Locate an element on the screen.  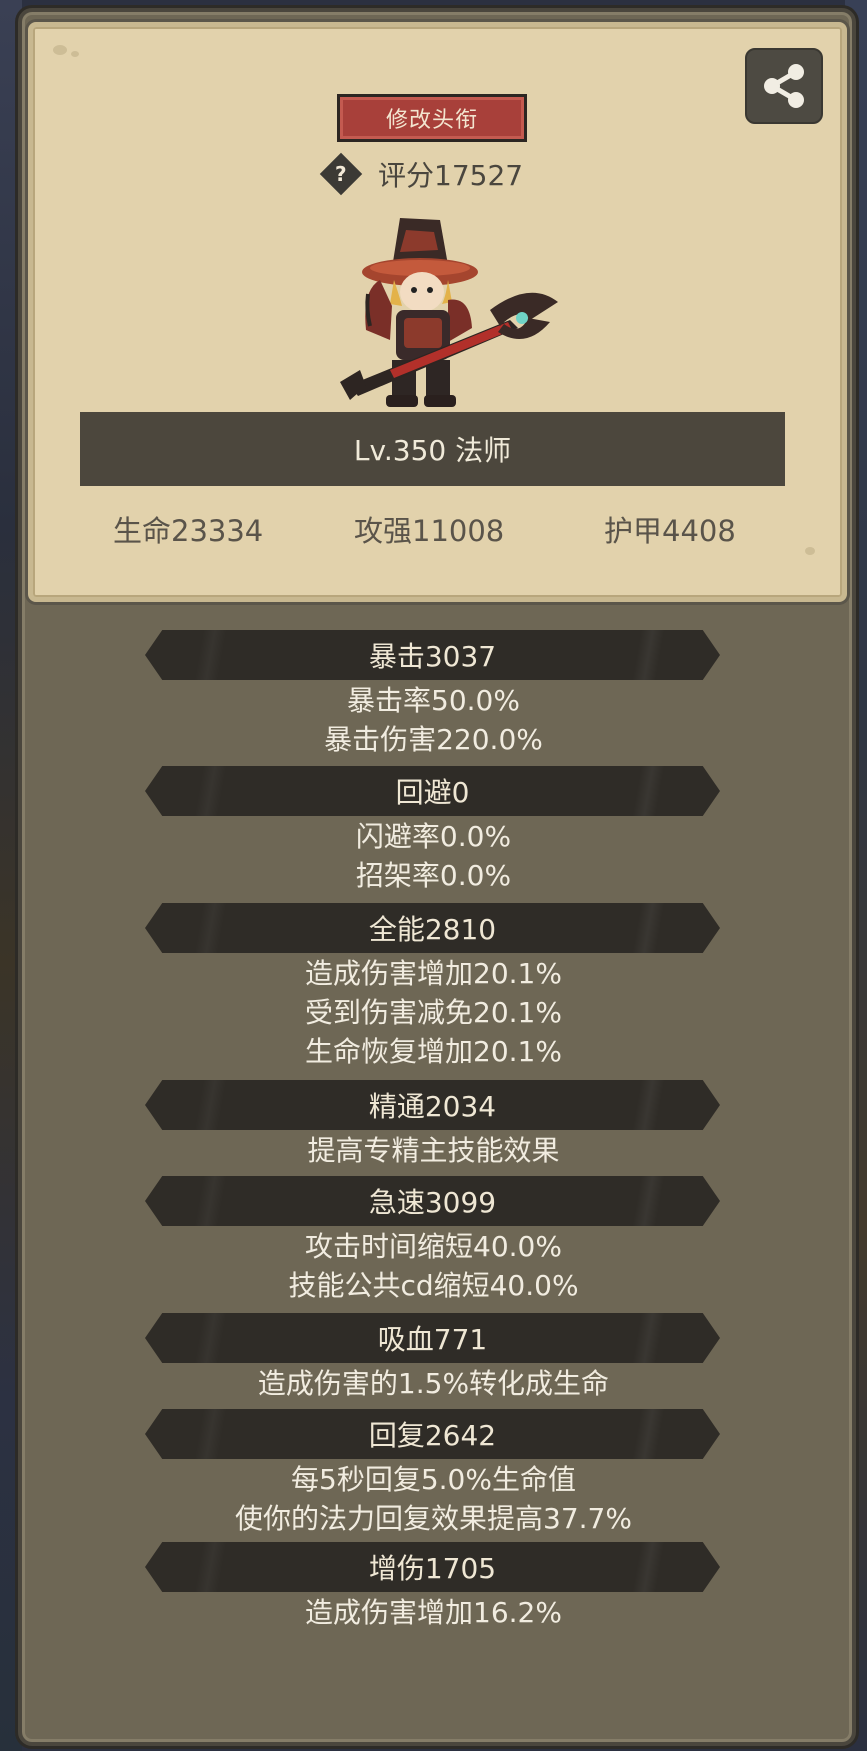
stat-line: 使你的法力回复效果提高37.7% is located at coordinates (433, 1518).